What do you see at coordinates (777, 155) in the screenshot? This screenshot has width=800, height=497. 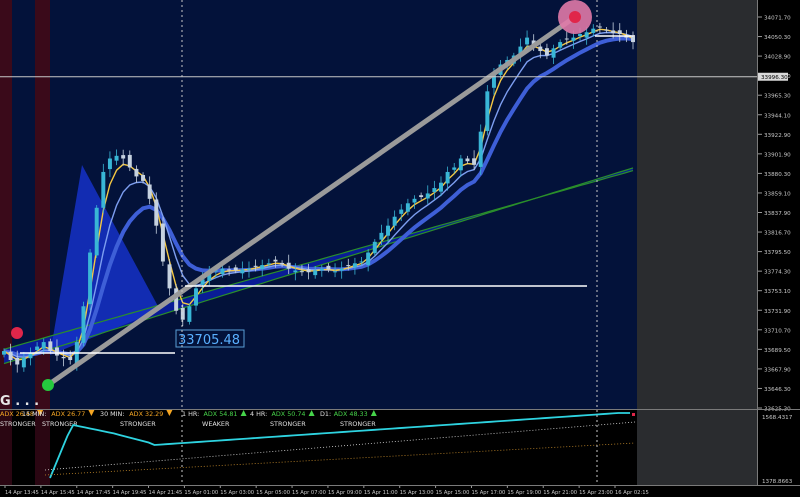 I see `price-axis-label: 33901.90` at bounding box center [777, 155].